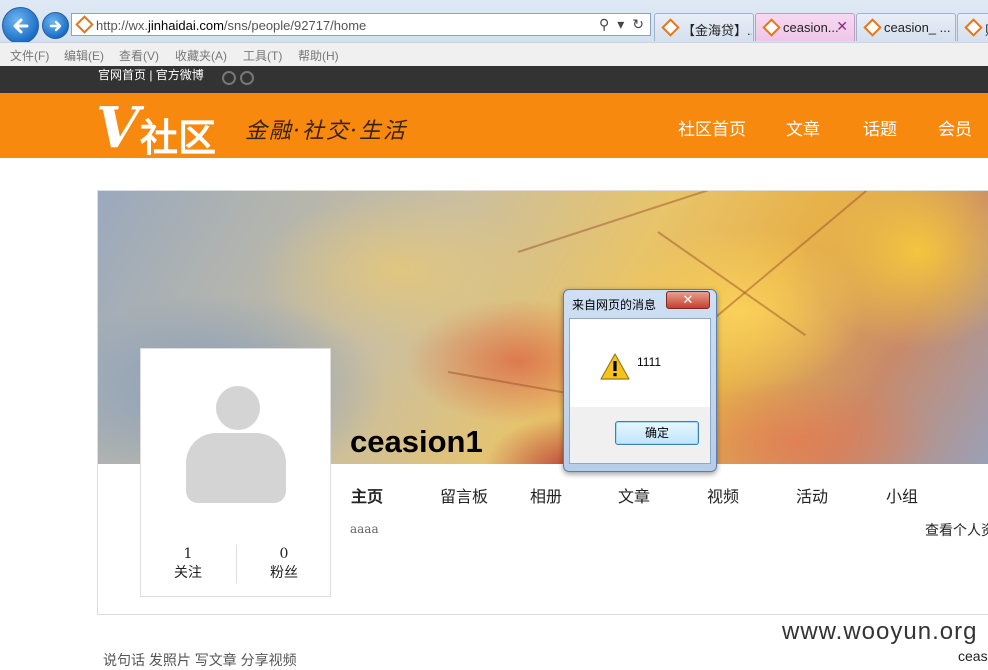  I want to click on refresh-icon: ↻, so click(638, 24).